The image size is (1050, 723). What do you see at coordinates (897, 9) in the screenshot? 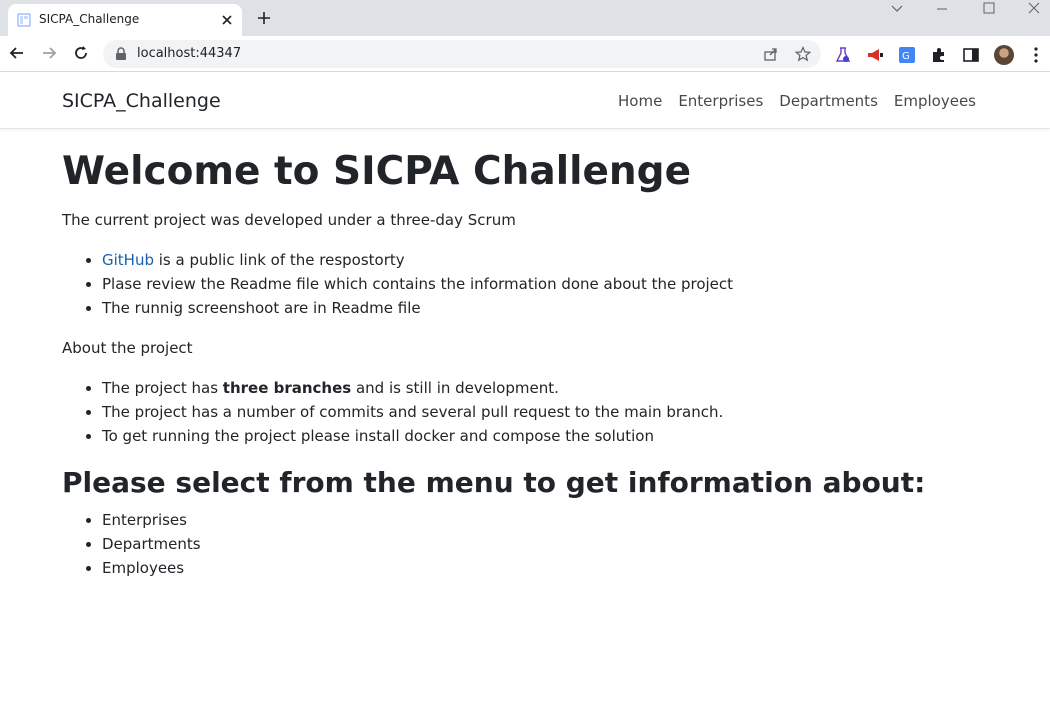
I see `tab-search-icon` at bounding box center [897, 9].